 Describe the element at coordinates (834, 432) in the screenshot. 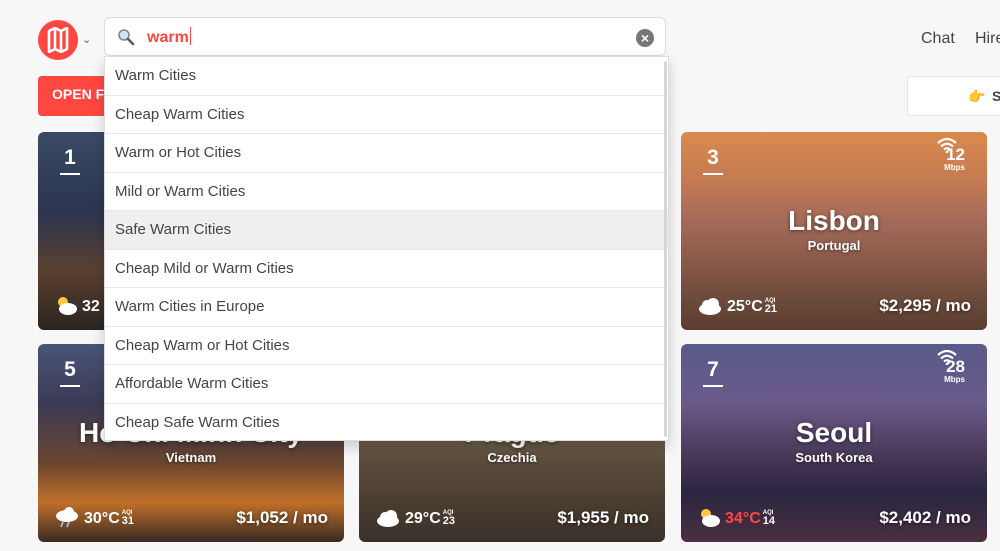

I see `city-name: Seoul` at that location.